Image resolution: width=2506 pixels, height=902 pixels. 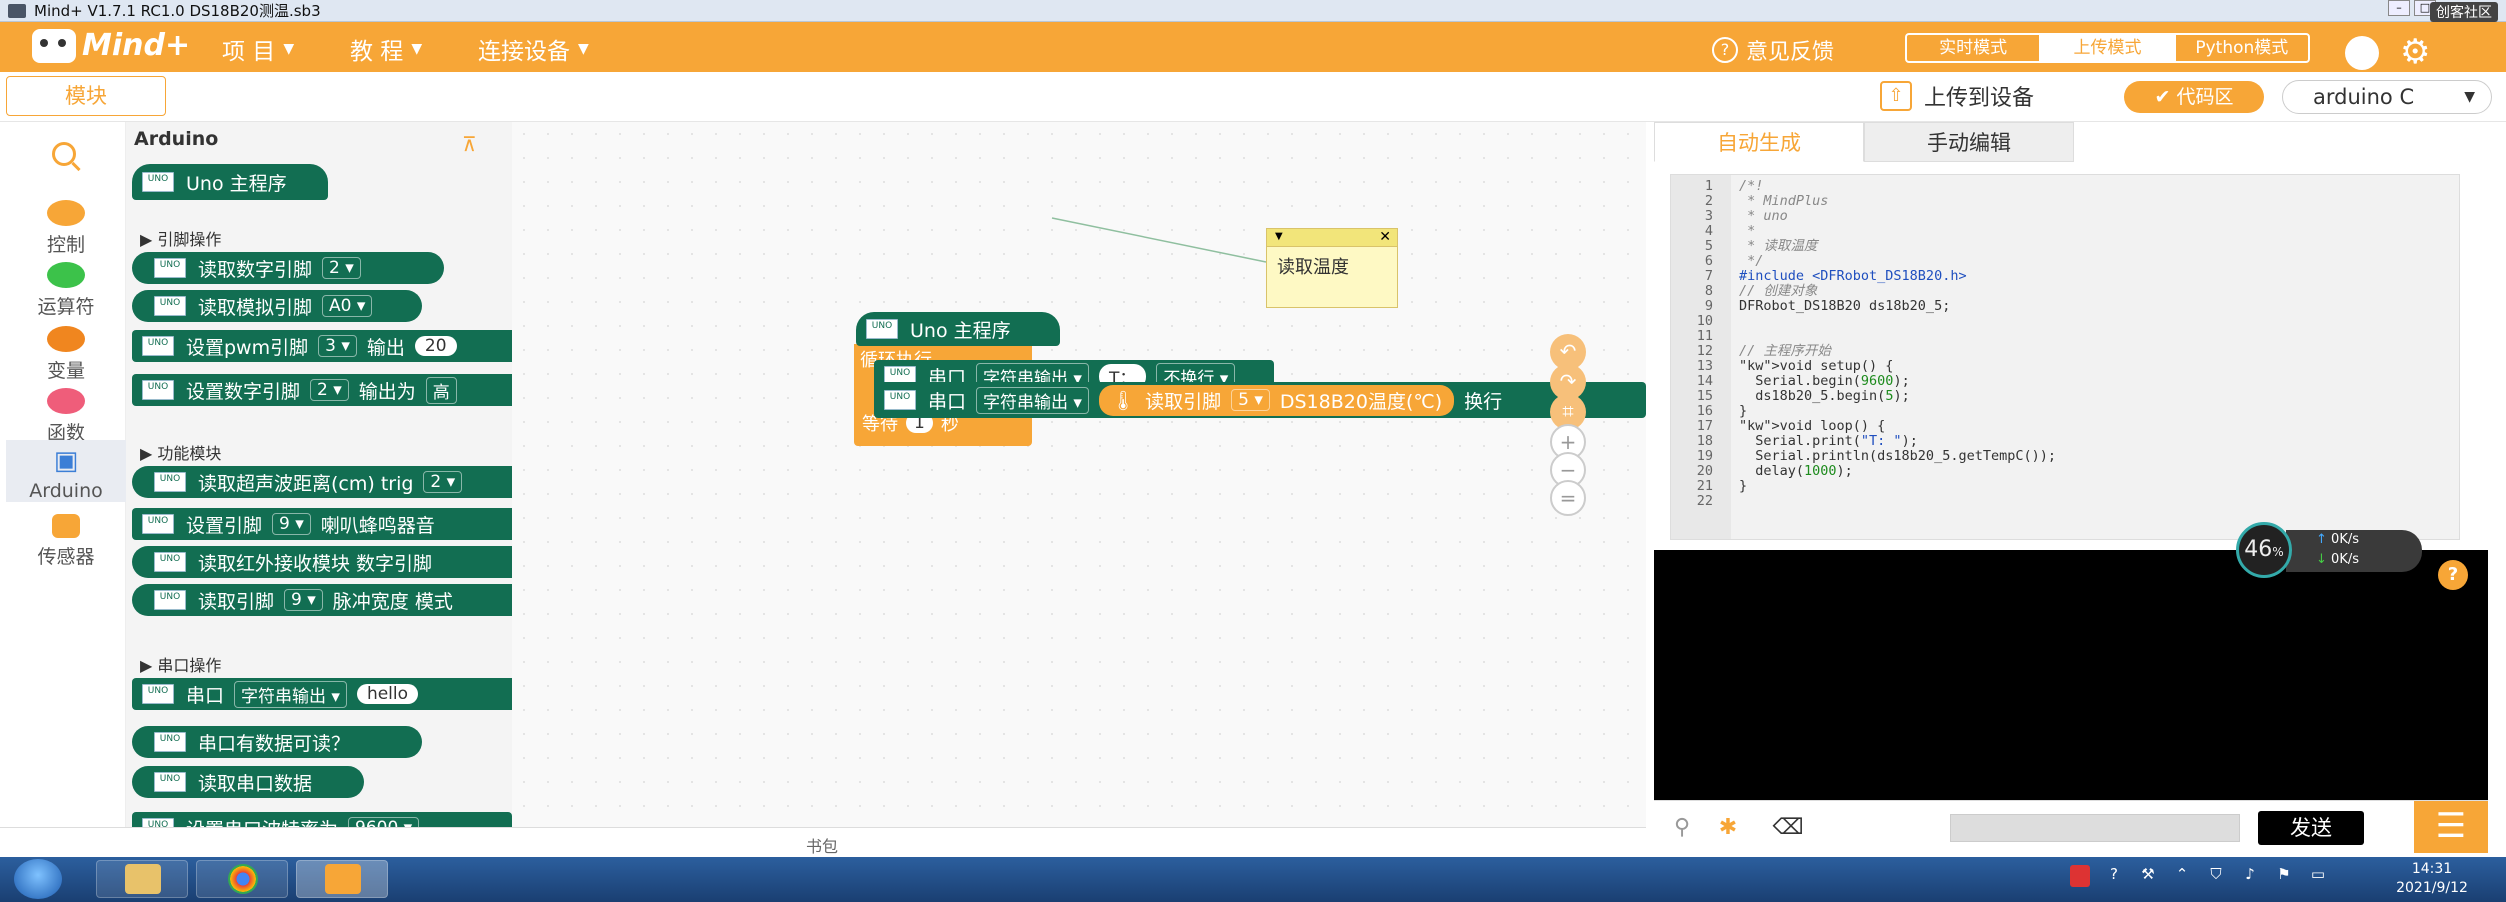 I want to click on collapse-icon: ▼, so click(x=1279, y=236).